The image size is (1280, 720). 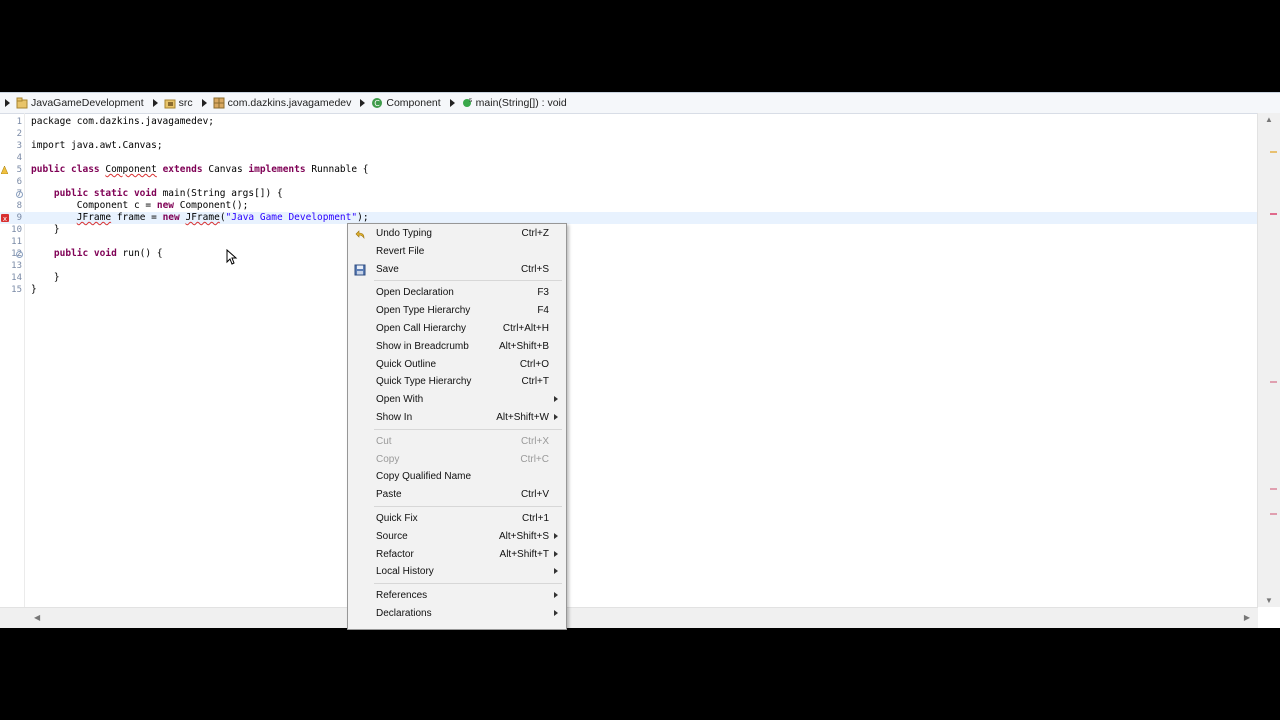 What do you see at coordinates (457, 519) in the screenshot?
I see `menu-item-quick-fix: Quick Fix Ctrl+1` at bounding box center [457, 519].